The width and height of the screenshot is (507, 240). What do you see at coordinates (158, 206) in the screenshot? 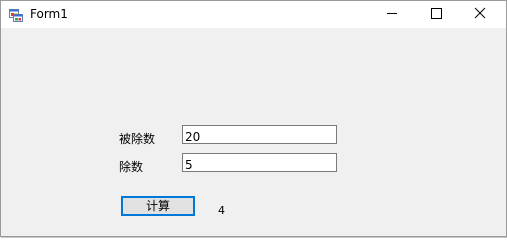
I see `calculate-button: 计算` at bounding box center [158, 206].